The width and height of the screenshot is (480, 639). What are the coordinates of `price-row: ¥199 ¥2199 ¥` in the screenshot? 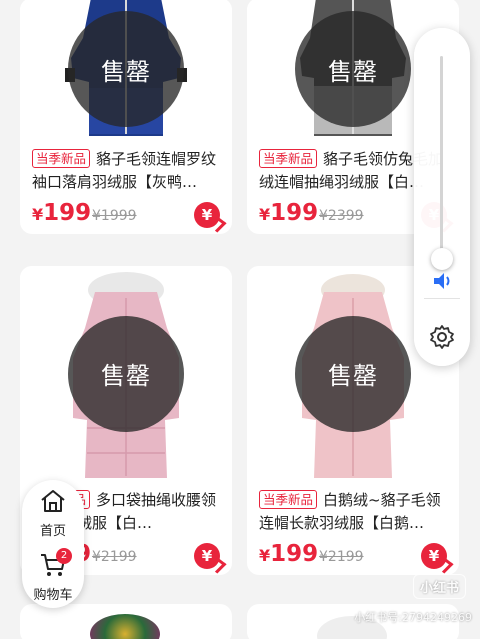 It's located at (353, 555).